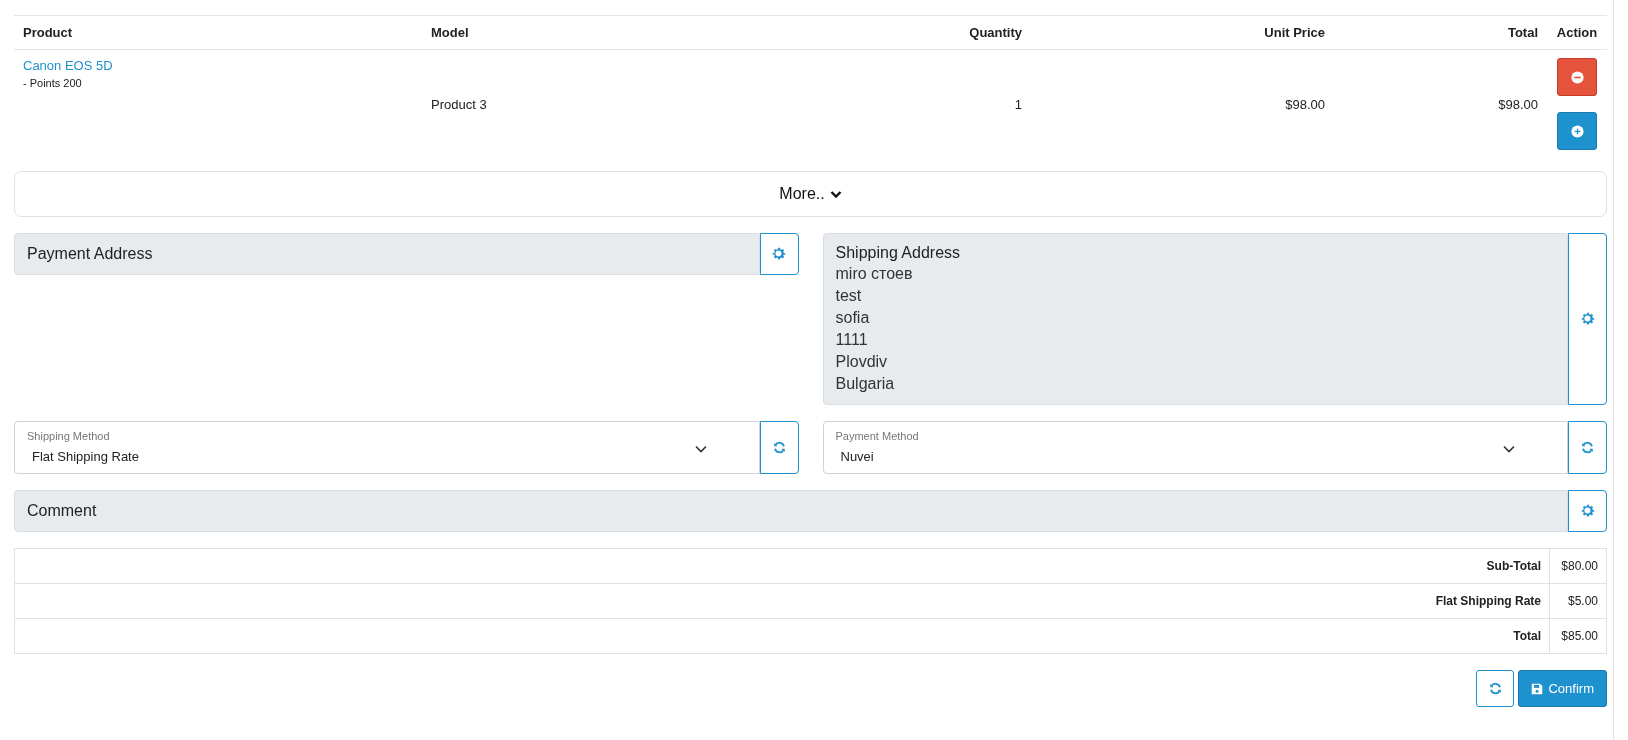 The image size is (1628, 740). I want to click on method-select: Shipping Method Flat Shipping Rate, so click(387, 447).